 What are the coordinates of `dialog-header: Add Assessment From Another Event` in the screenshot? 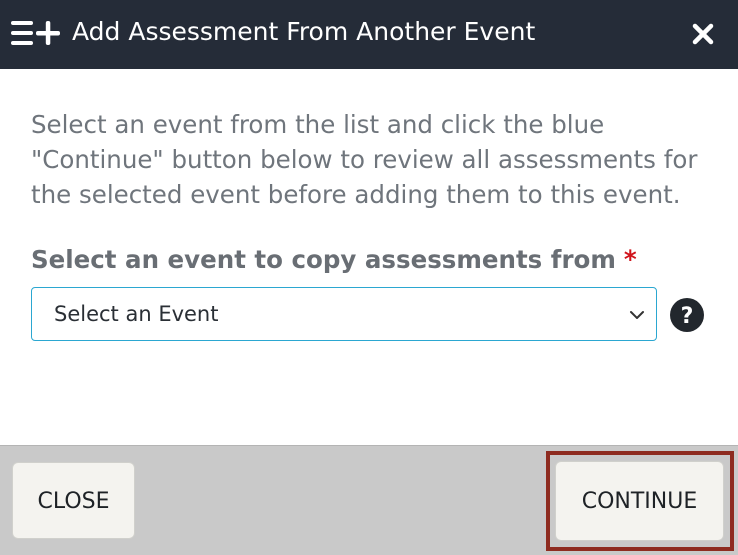 It's located at (369, 34).